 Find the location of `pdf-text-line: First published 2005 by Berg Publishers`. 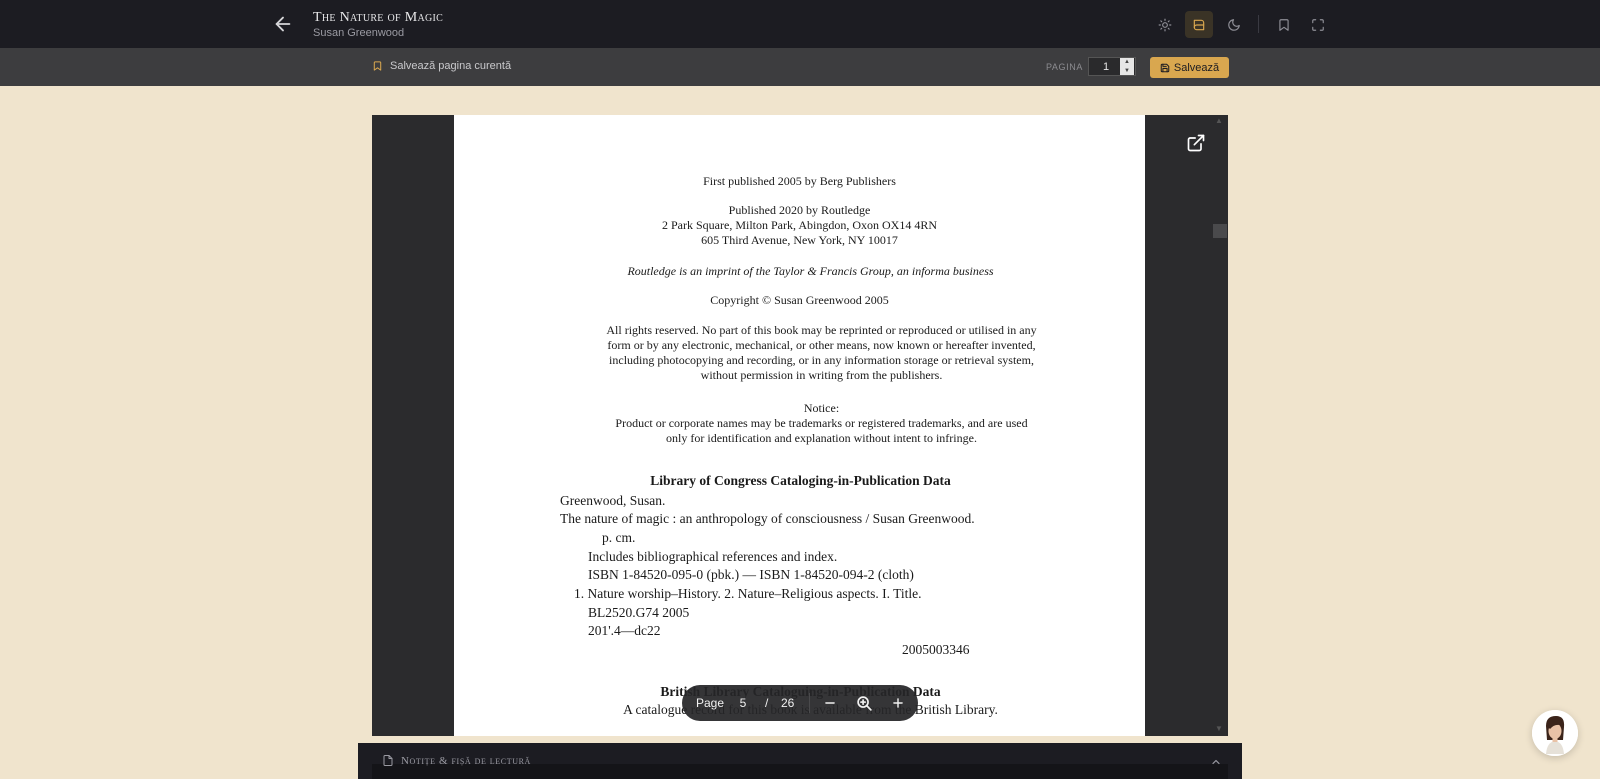

pdf-text-line: First published 2005 by Berg Publishers is located at coordinates (799, 181).